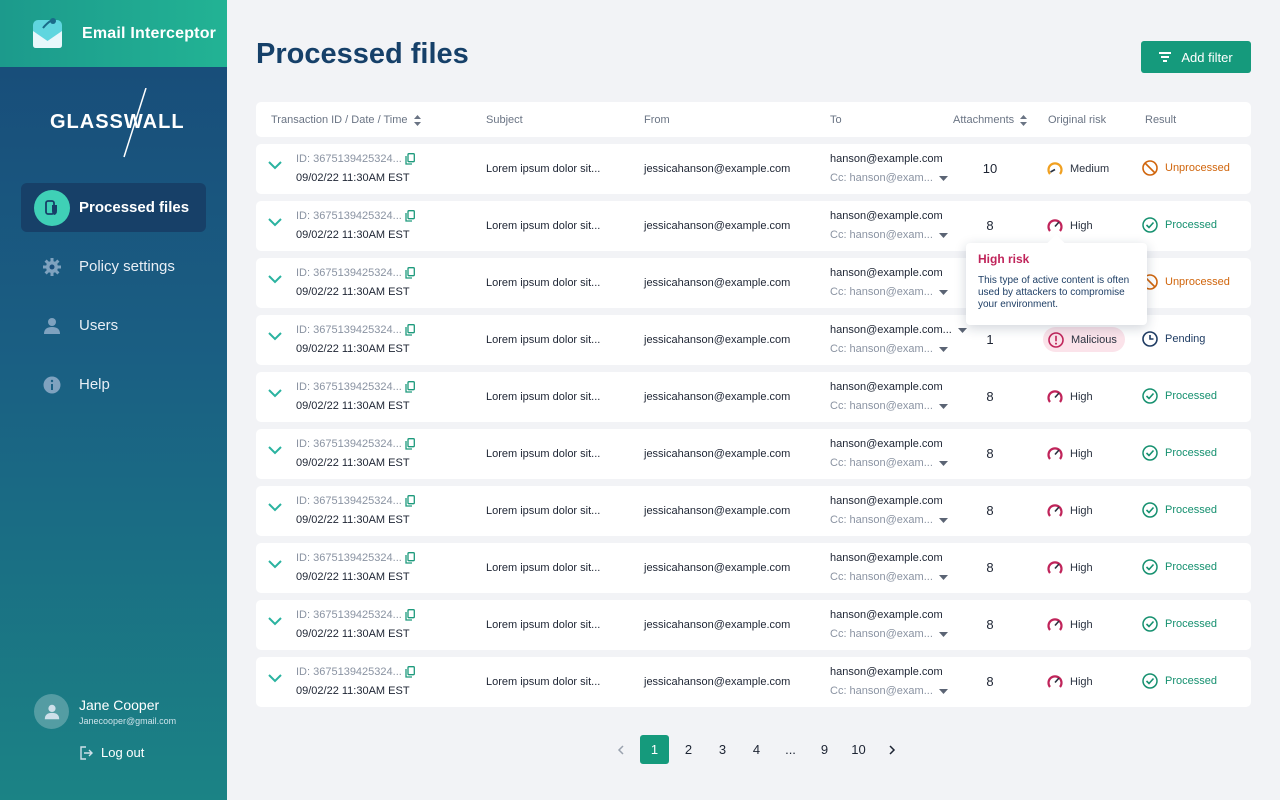 The image size is (1280, 800). Describe the element at coordinates (620, 749) in the screenshot. I see `prev-page-button` at that location.